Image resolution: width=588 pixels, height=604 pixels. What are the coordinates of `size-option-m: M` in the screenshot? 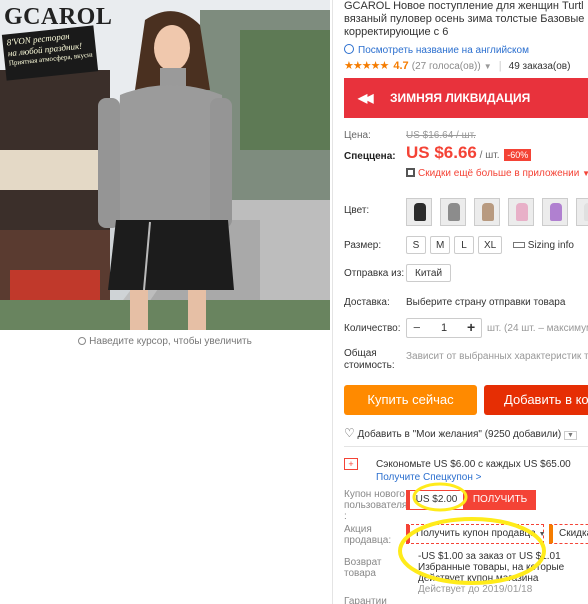 It's located at (440, 245).